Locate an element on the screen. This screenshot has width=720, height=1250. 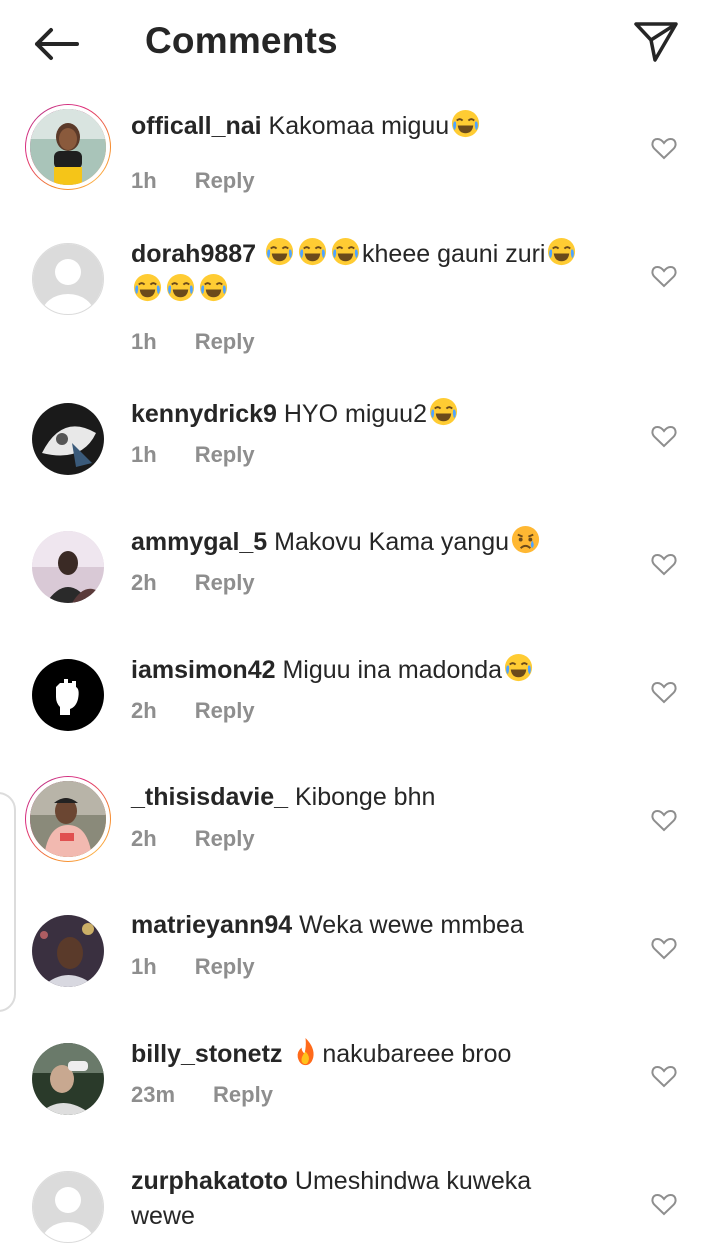
comment-meta: 23m Reply is located at coordinates (202, 1095).